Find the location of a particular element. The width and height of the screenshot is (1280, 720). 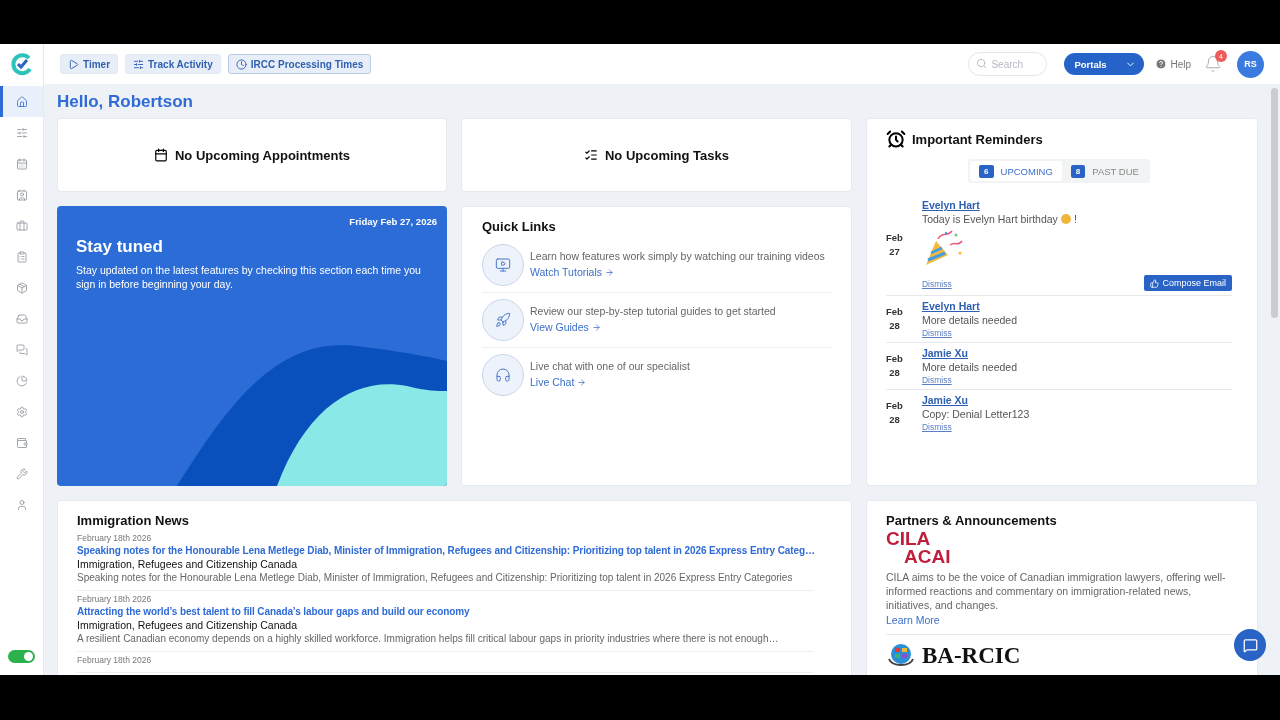

user-avatar: RS is located at coordinates (1250, 64).